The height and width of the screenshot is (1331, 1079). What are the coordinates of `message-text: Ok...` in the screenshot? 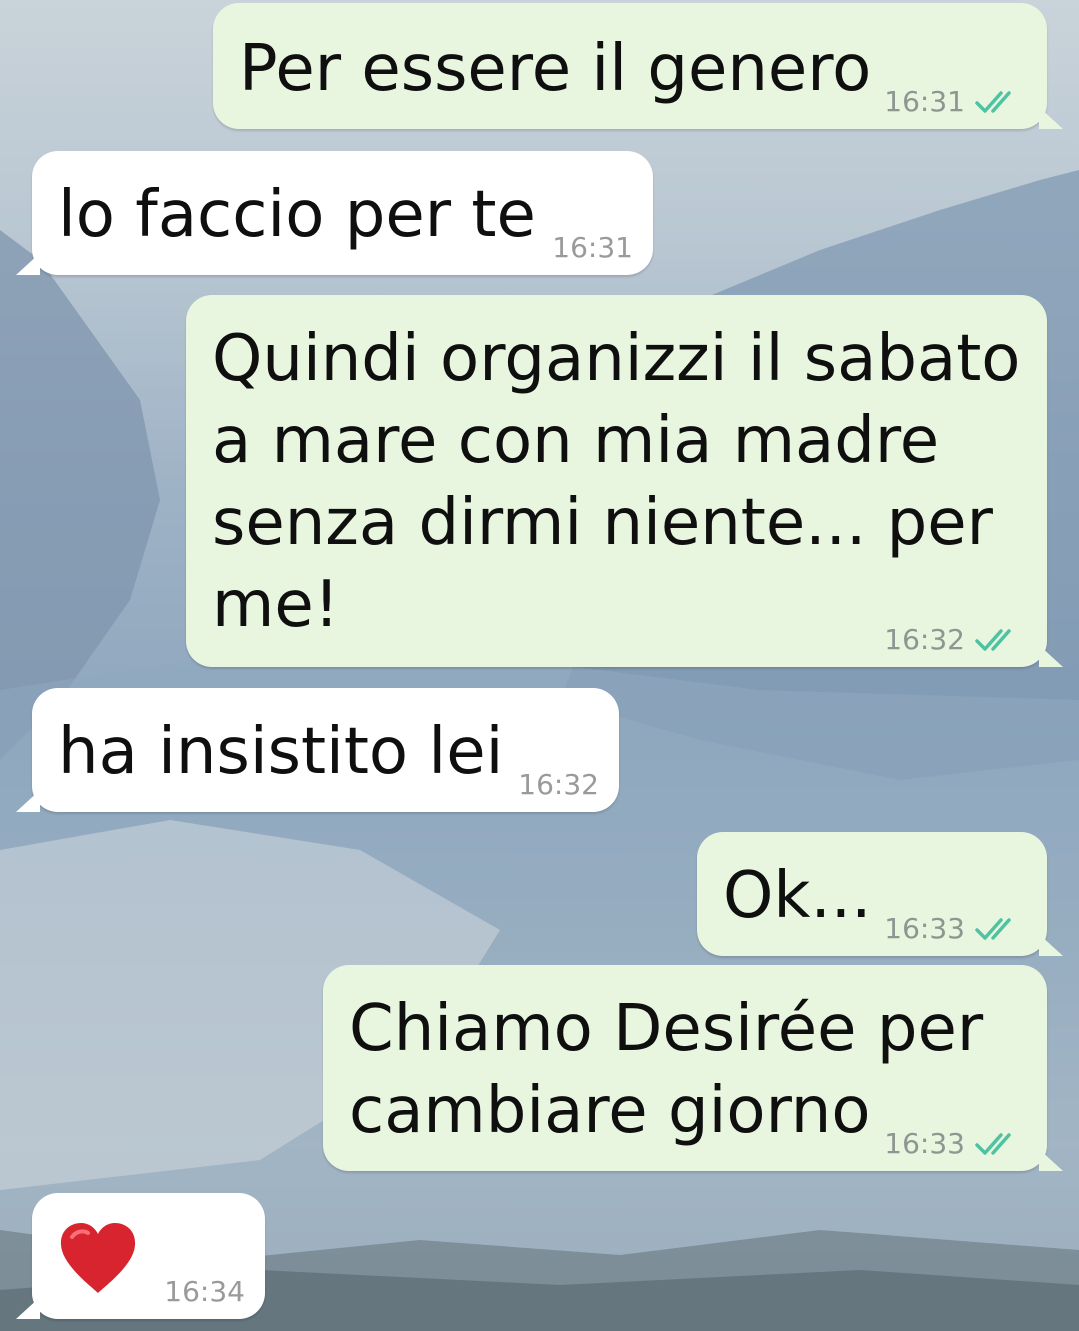 It's located at (797, 896).